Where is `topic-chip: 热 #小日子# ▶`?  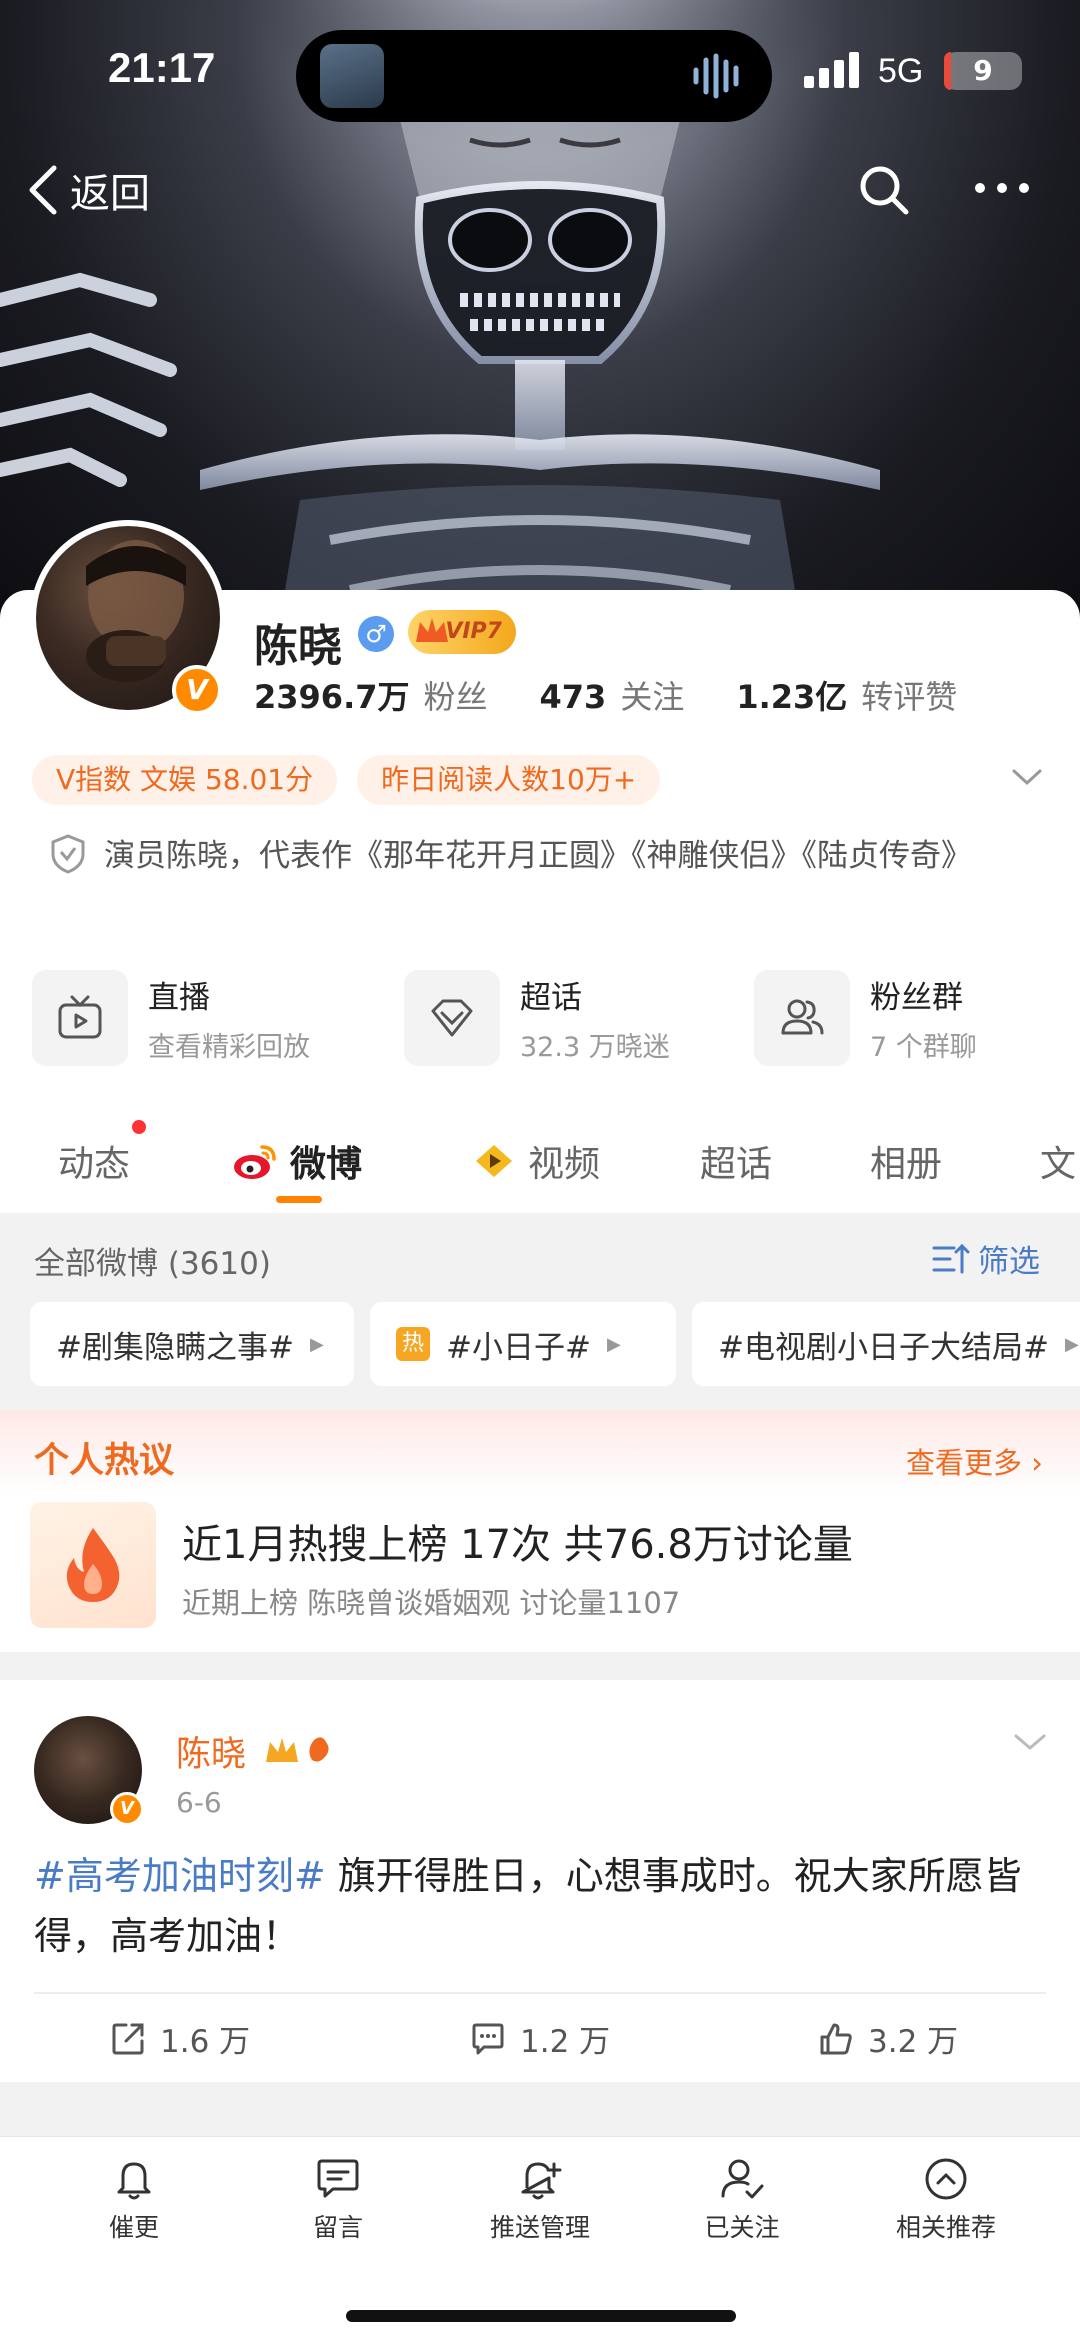 topic-chip: 热 #小日子# ▶ is located at coordinates (523, 1344).